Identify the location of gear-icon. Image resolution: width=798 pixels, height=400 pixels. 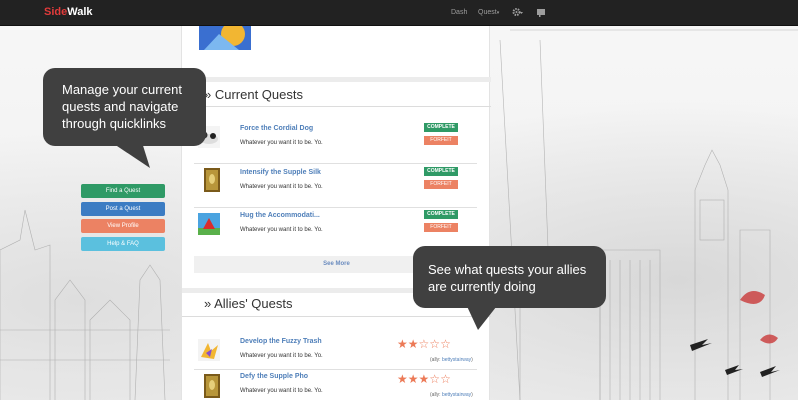
(517, 12).